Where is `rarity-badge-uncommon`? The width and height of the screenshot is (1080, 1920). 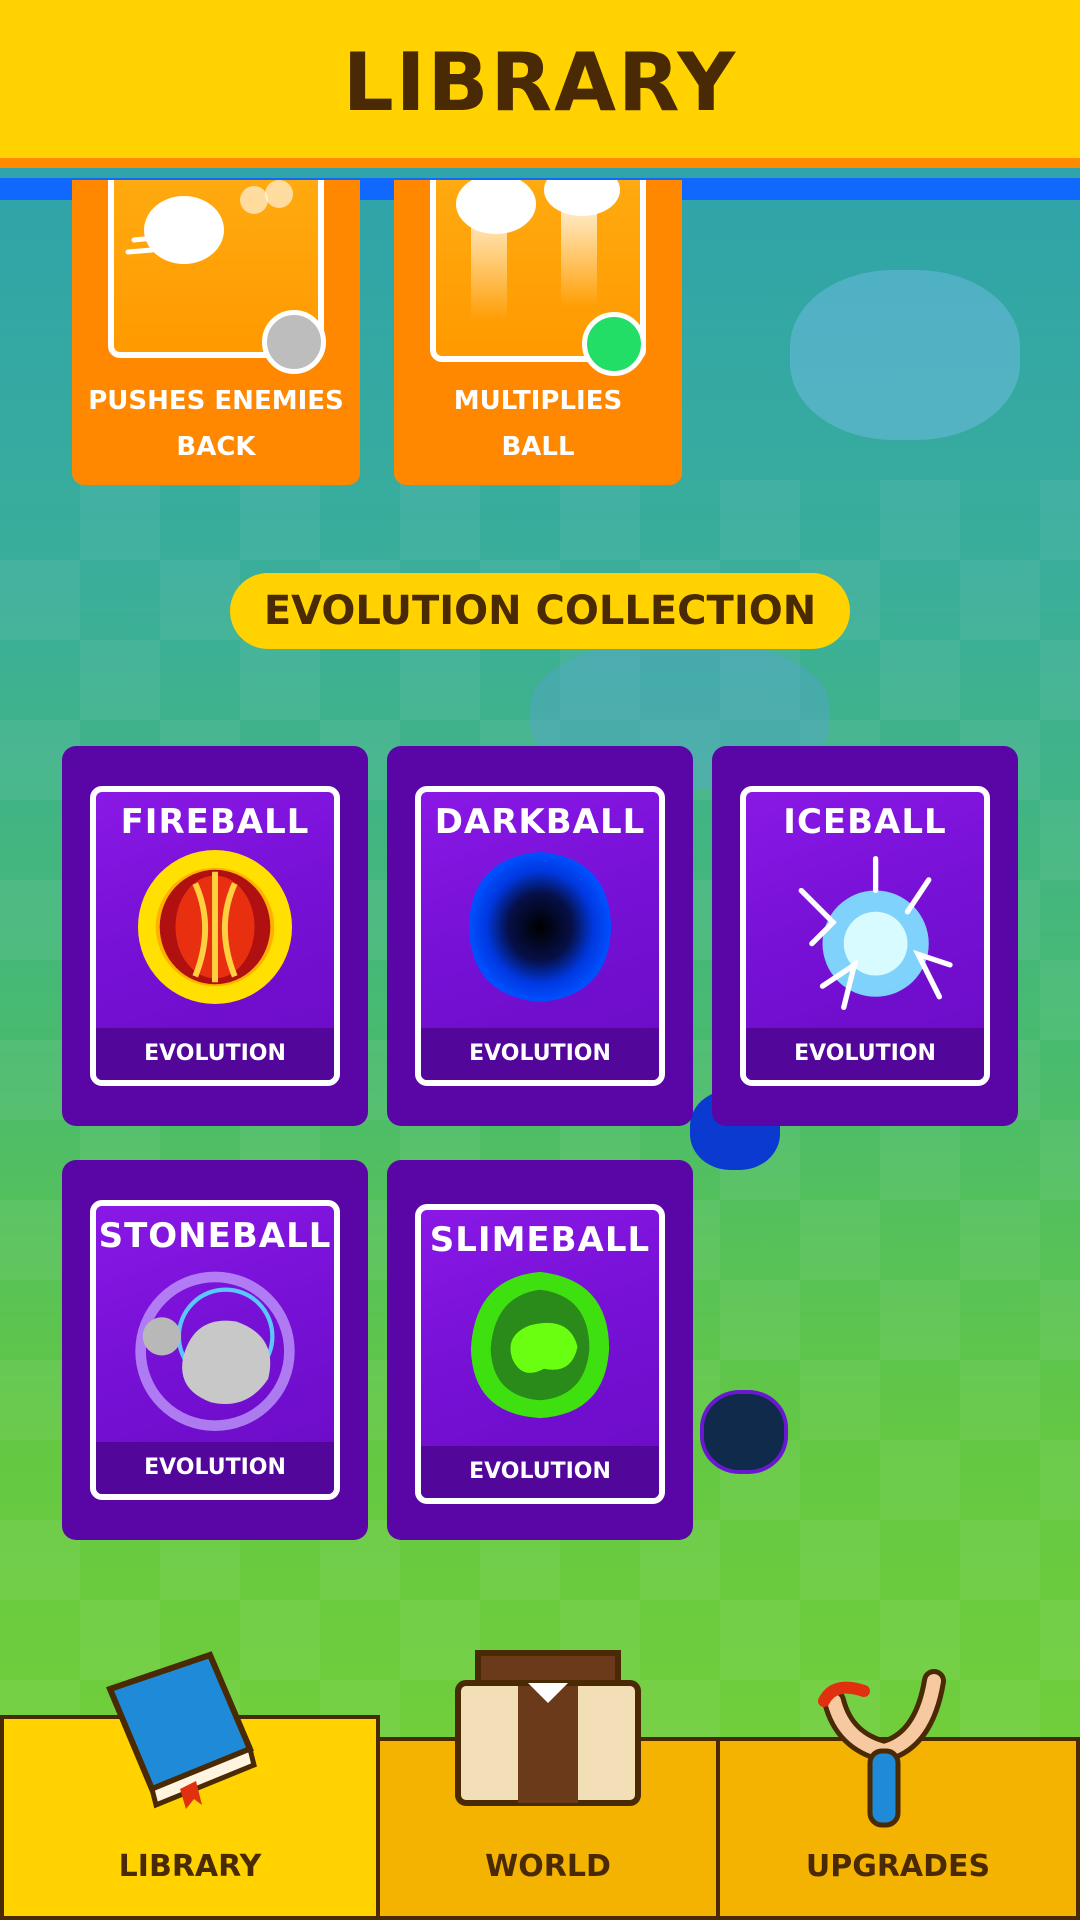 rarity-badge-uncommon is located at coordinates (614, 344).